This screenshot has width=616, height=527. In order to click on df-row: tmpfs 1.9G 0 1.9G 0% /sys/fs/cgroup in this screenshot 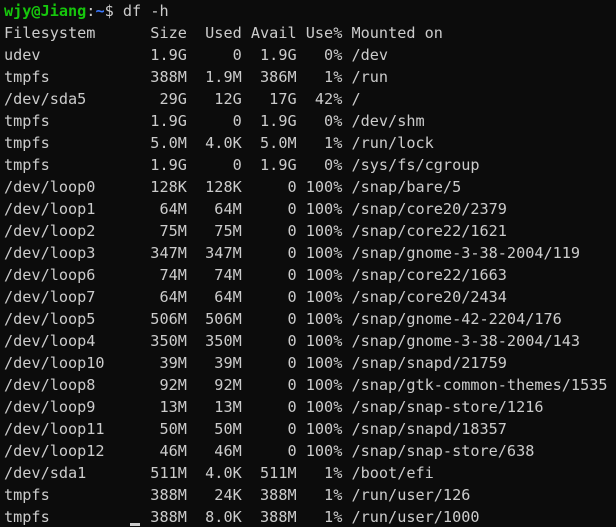, I will do `click(310, 165)`.